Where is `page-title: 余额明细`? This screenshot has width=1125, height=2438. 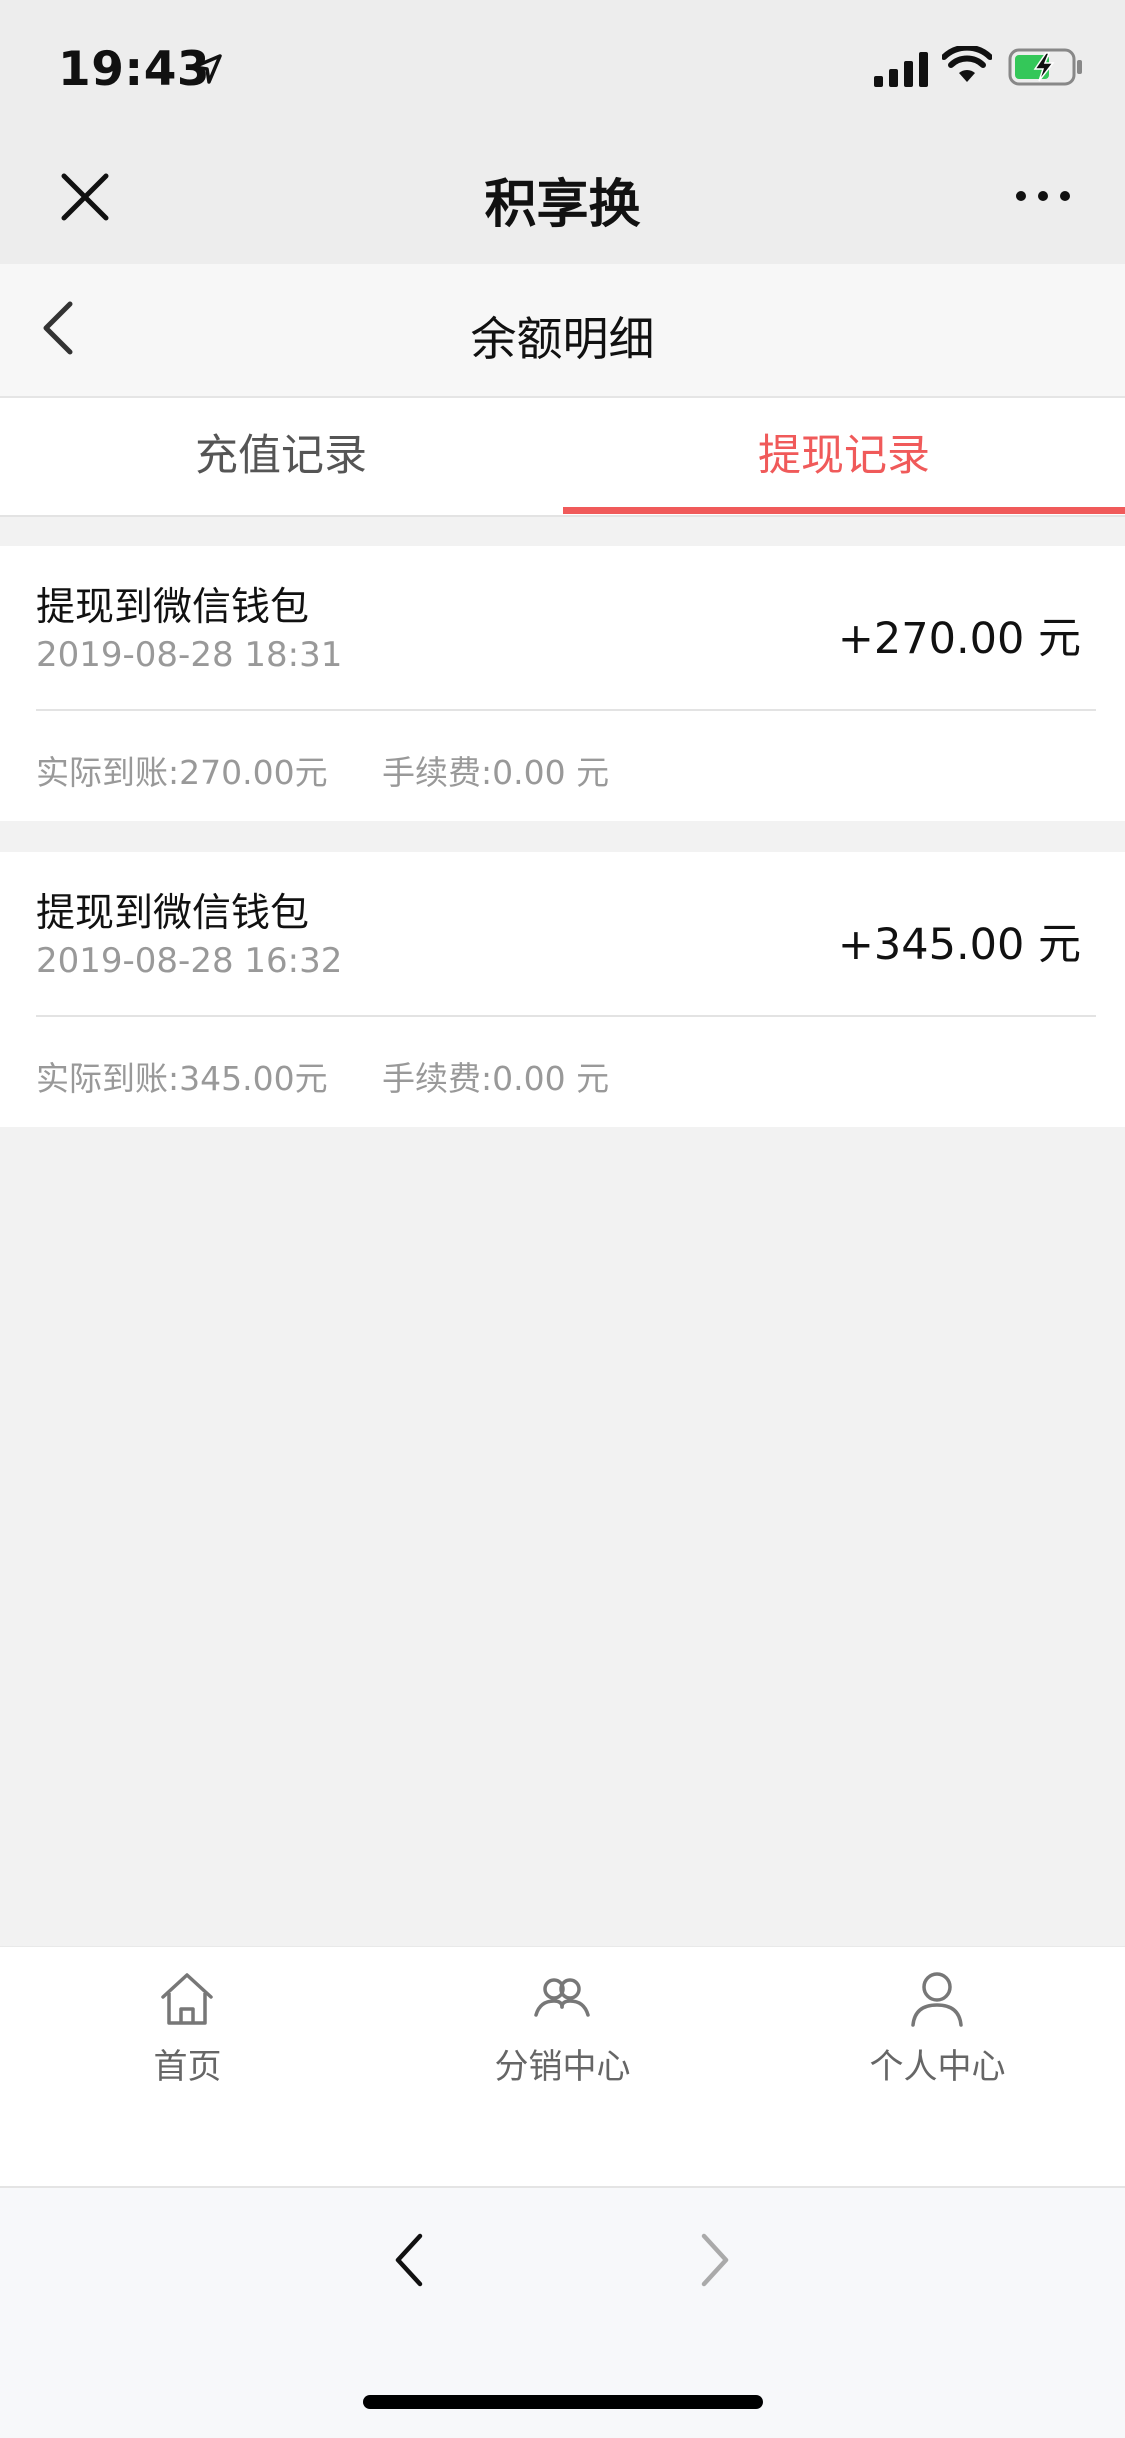 page-title: 余额明细 is located at coordinates (562, 339).